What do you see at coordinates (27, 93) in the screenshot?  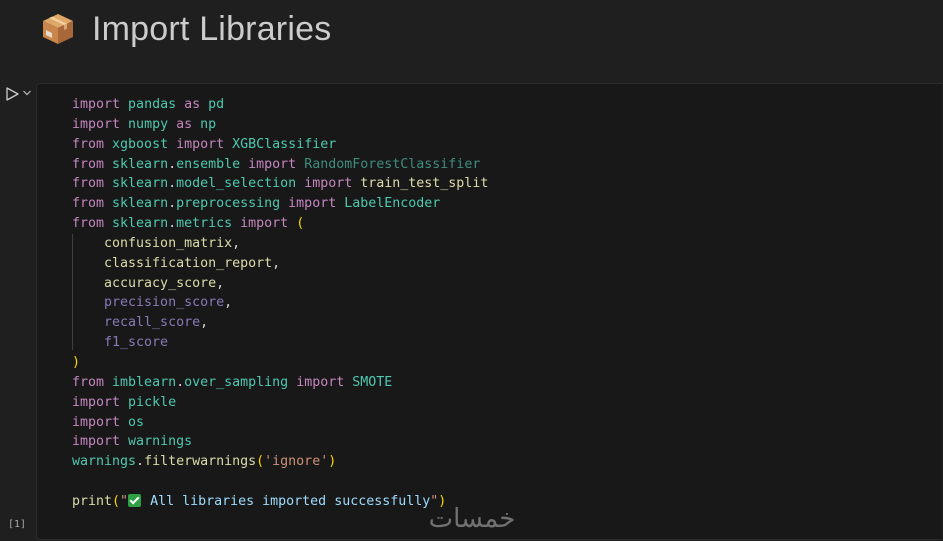 I see `chevron-down-icon` at bounding box center [27, 93].